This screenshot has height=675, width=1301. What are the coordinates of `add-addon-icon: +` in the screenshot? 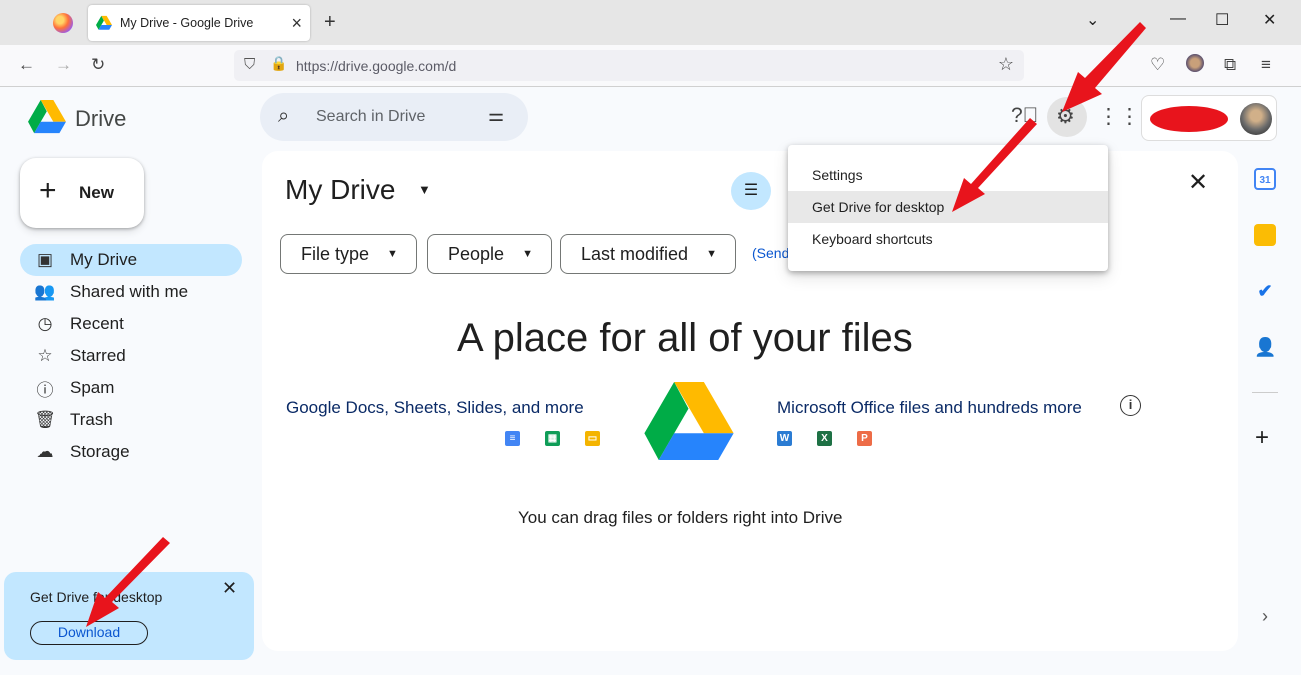 It's located at (1262, 438).